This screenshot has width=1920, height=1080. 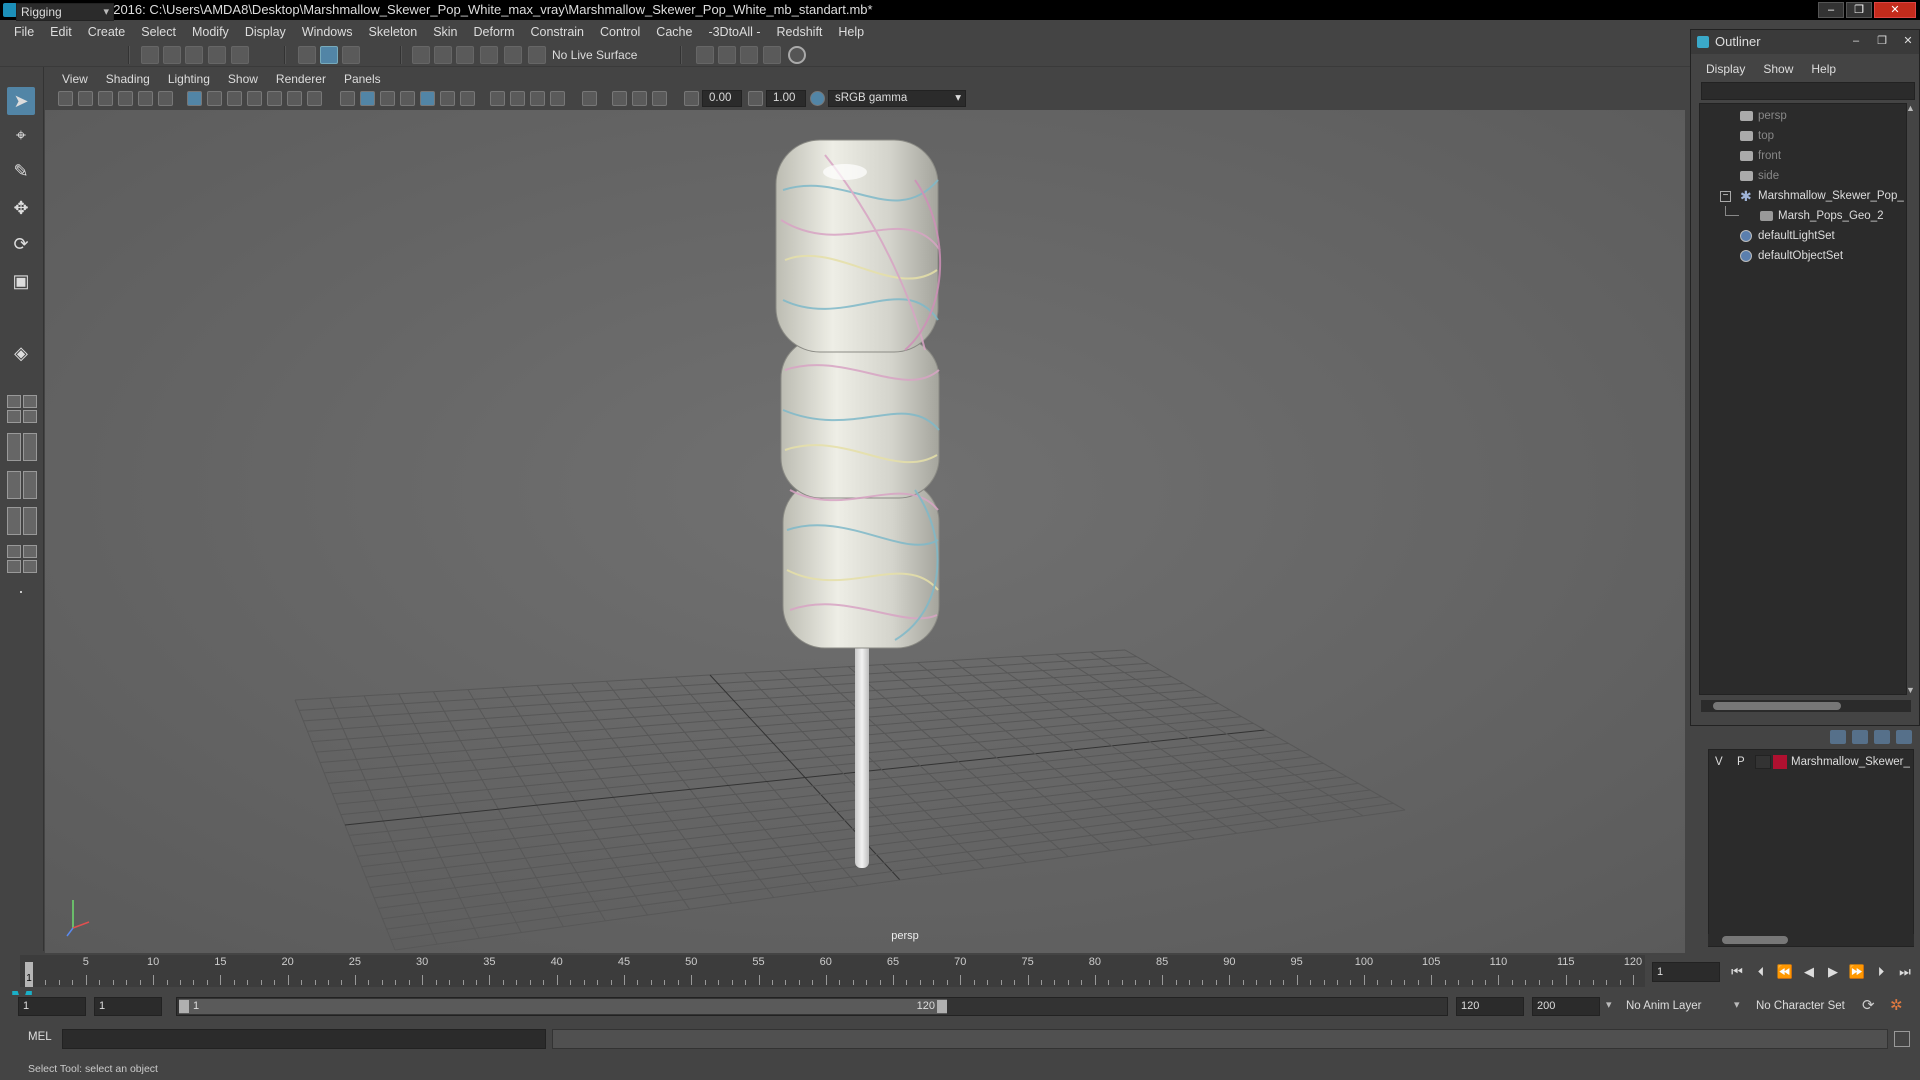 I want to click on outliner-item-mesh: Marsh_Pops_Geo_2, so click(x=1803, y=216).